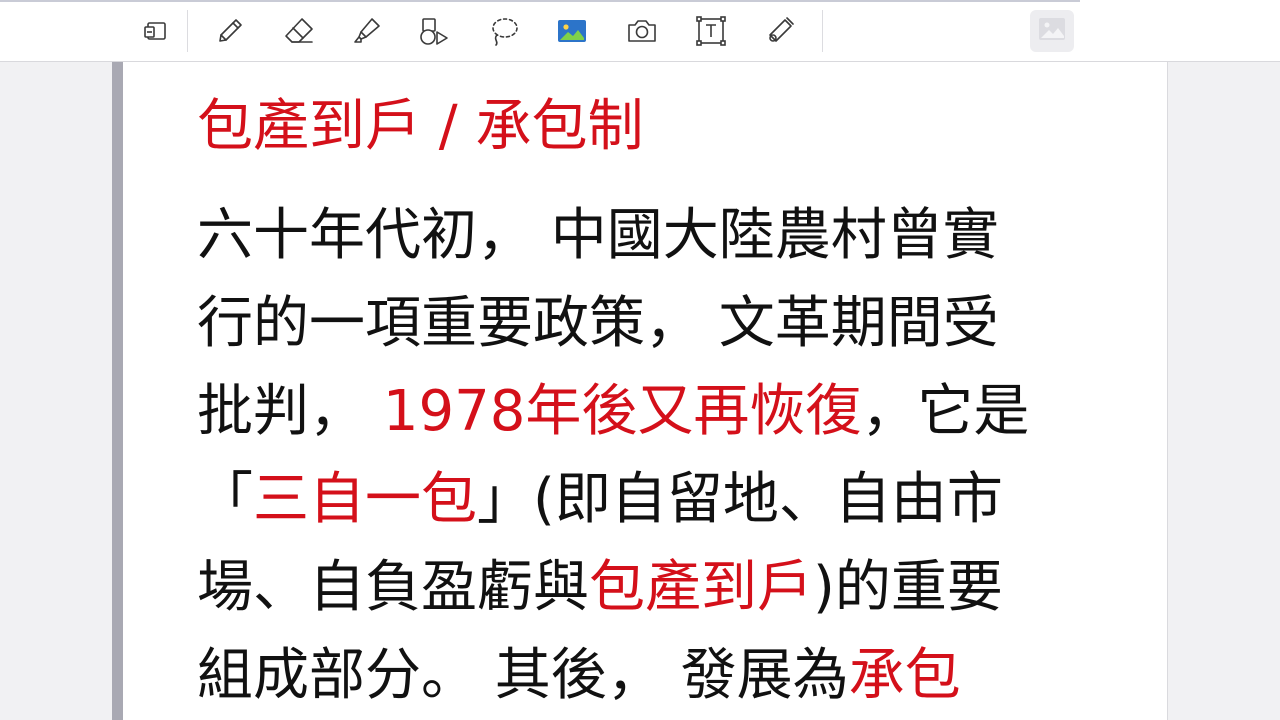 This screenshot has width=1280, height=720. Describe the element at coordinates (908, 587) in the screenshot. I see `body-text: )的重要` at that location.